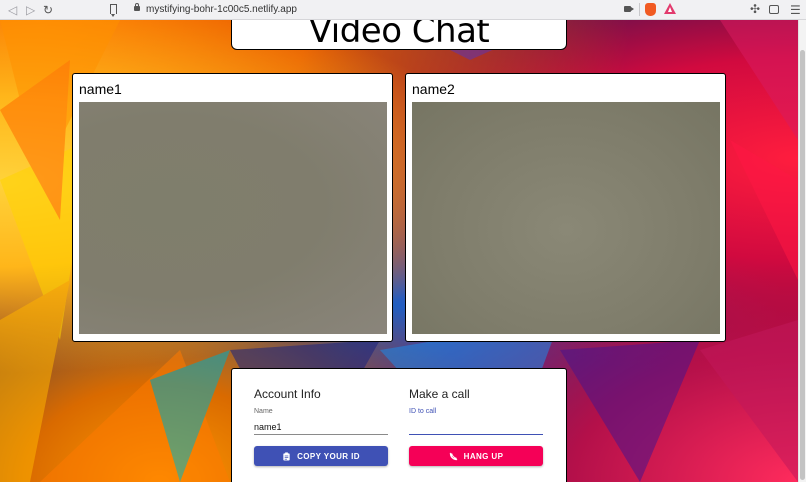  Describe the element at coordinates (639, 9) in the screenshot. I see `toolbar-divider` at that location.